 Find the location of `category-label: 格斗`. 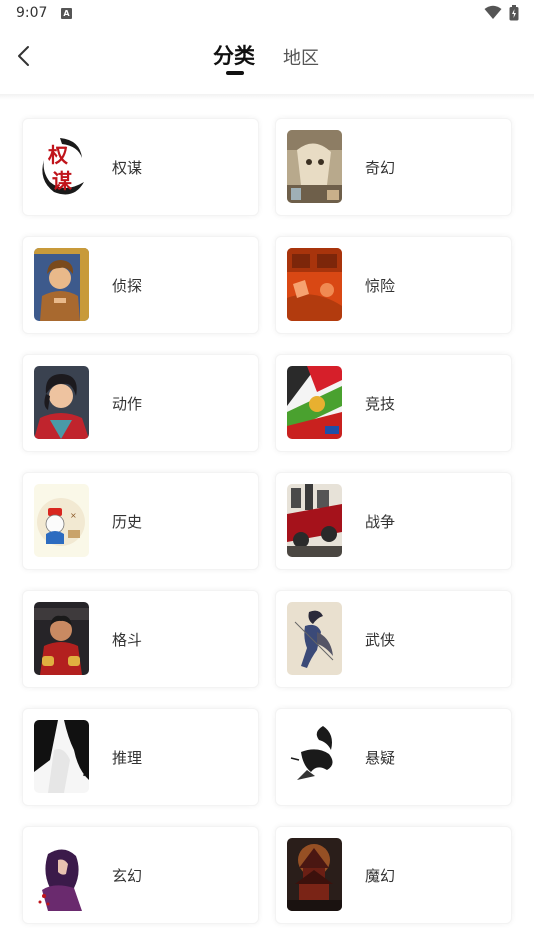

category-label: 格斗 is located at coordinates (127, 640).